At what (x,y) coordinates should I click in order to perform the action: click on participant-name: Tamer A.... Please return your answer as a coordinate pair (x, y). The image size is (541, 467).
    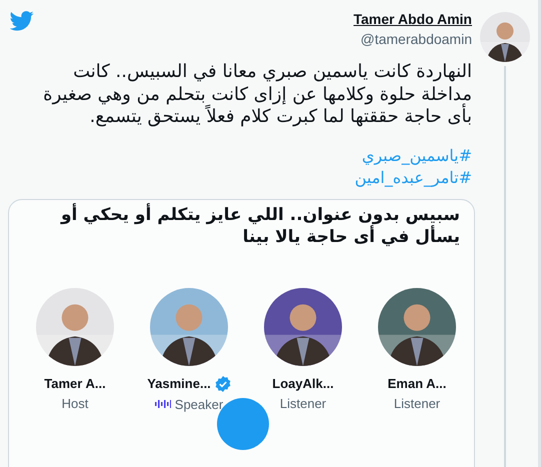
    Looking at the image, I should click on (75, 383).